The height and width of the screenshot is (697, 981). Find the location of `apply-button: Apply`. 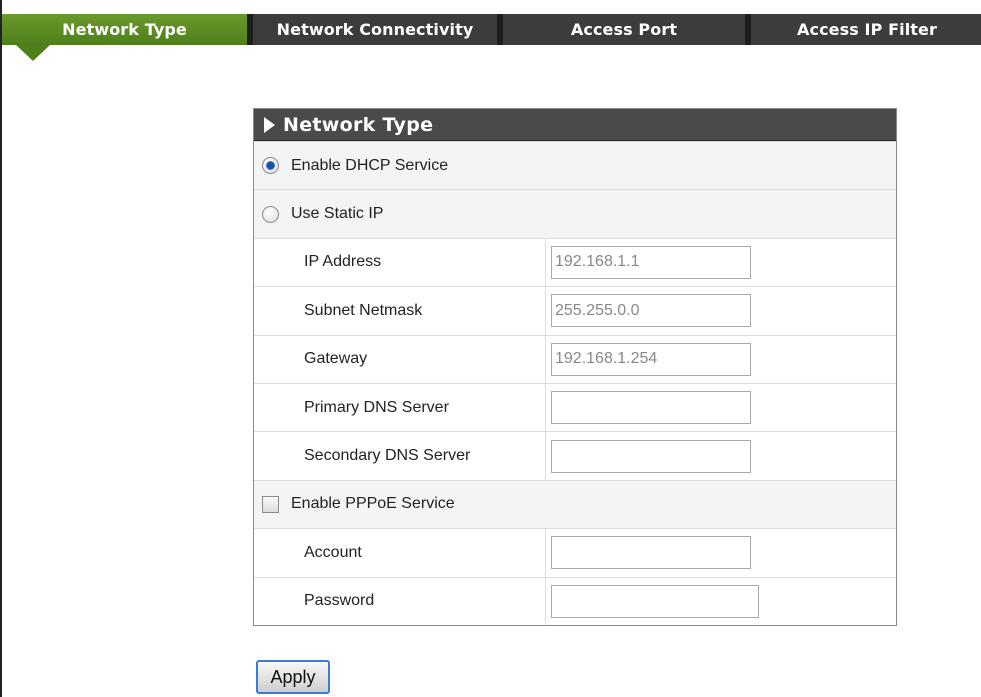

apply-button: Apply is located at coordinates (293, 677).